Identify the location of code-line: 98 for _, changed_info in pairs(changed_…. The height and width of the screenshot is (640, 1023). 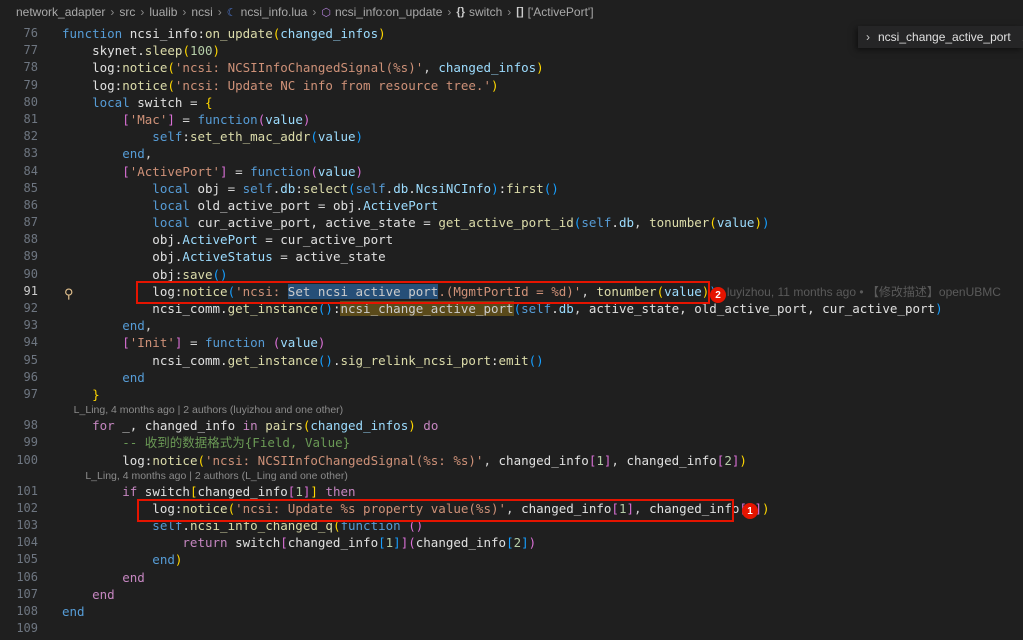
(511, 425).